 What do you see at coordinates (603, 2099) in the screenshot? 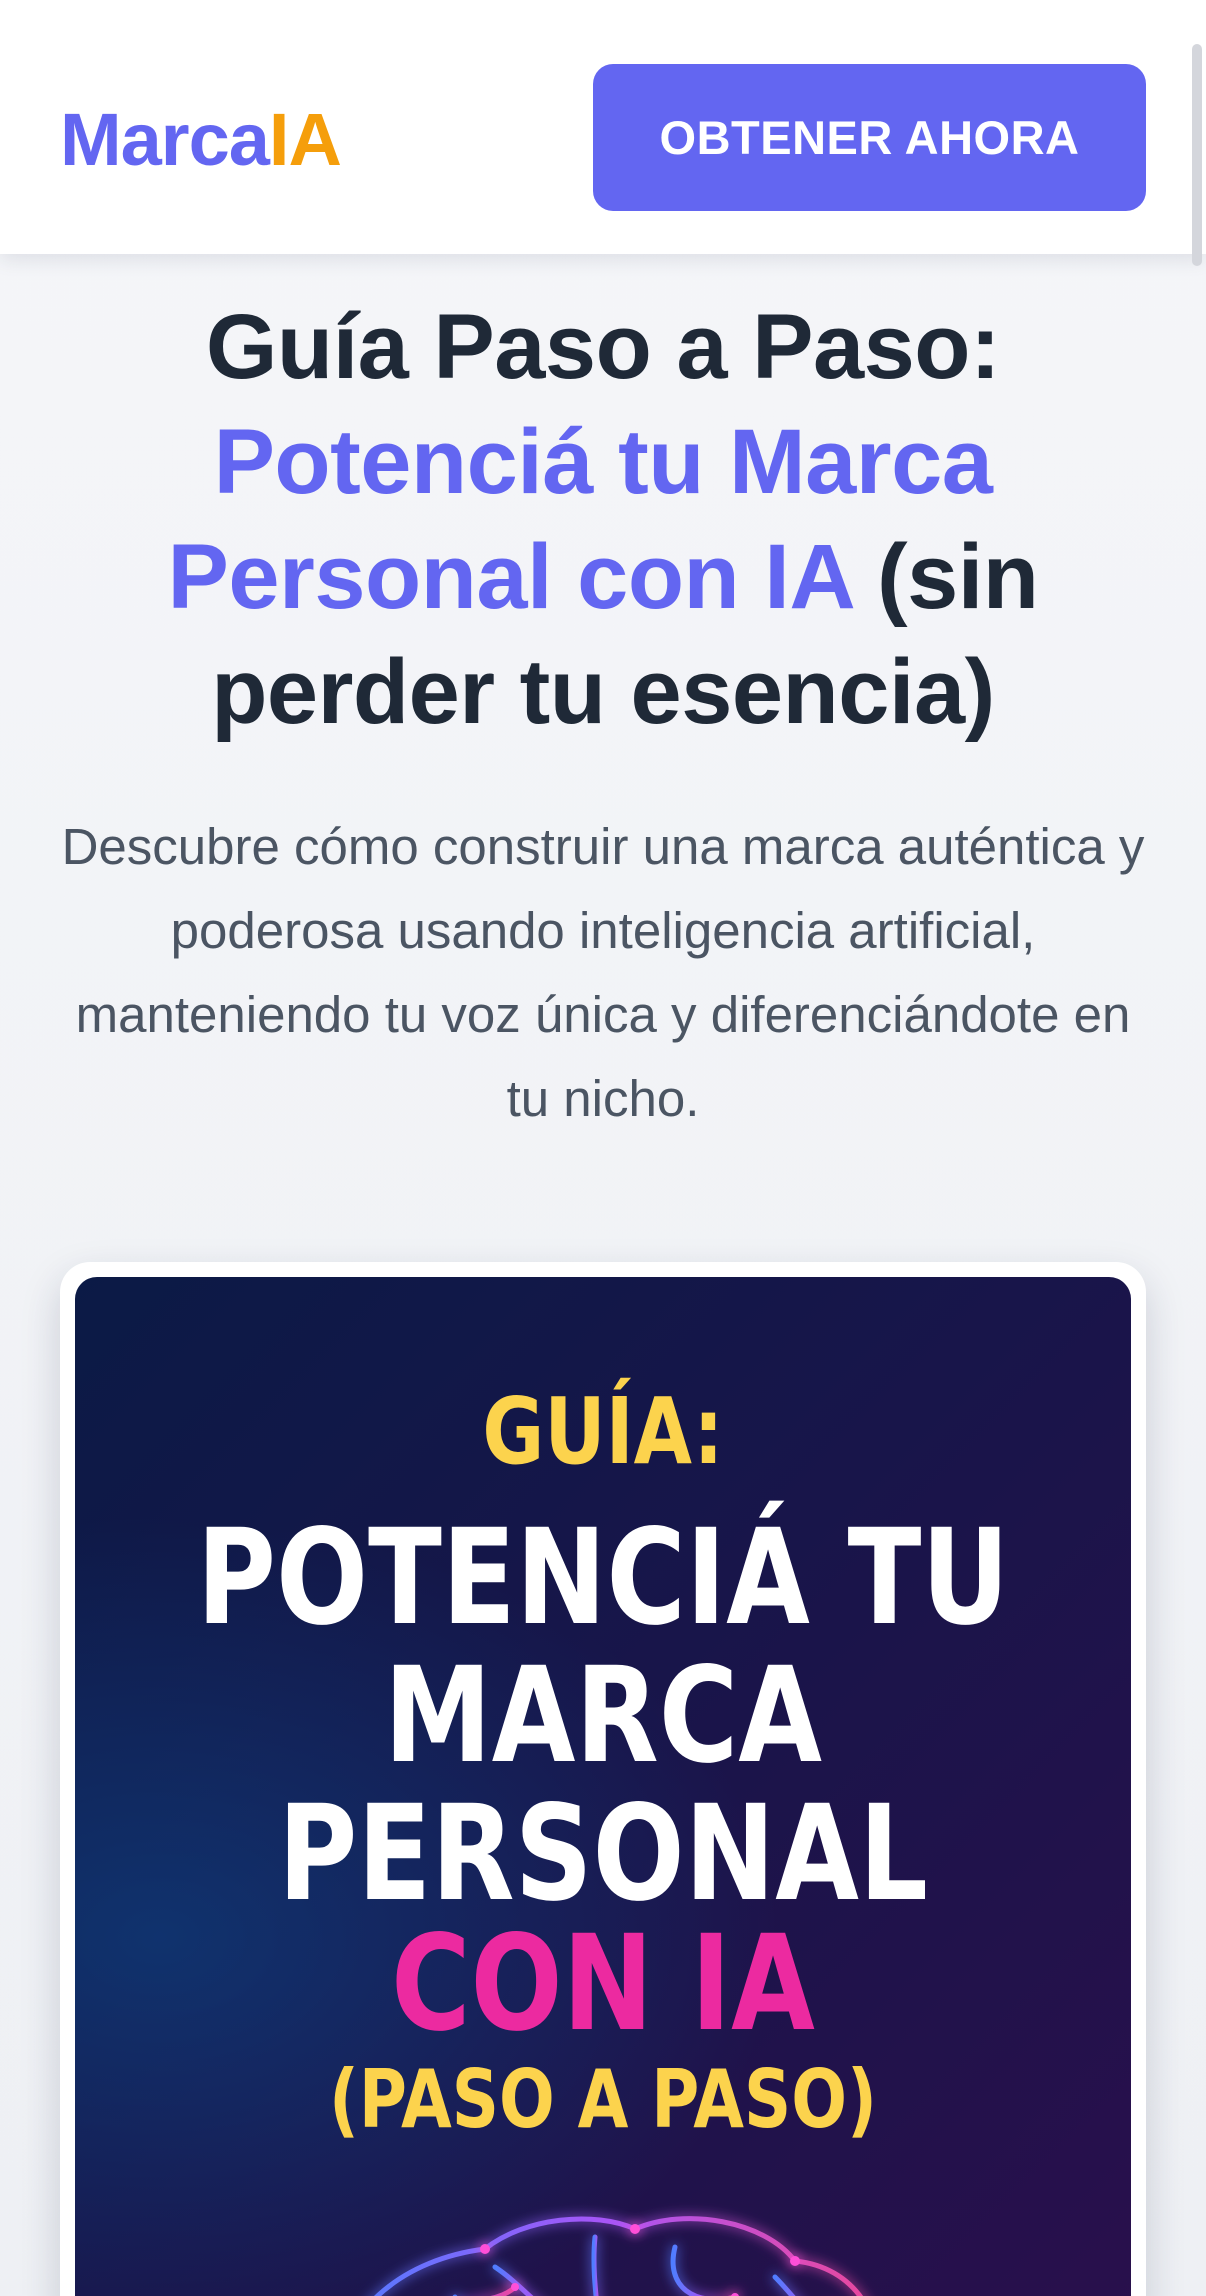
I see `cover-subtitle: (PASO A PASO)` at bounding box center [603, 2099].